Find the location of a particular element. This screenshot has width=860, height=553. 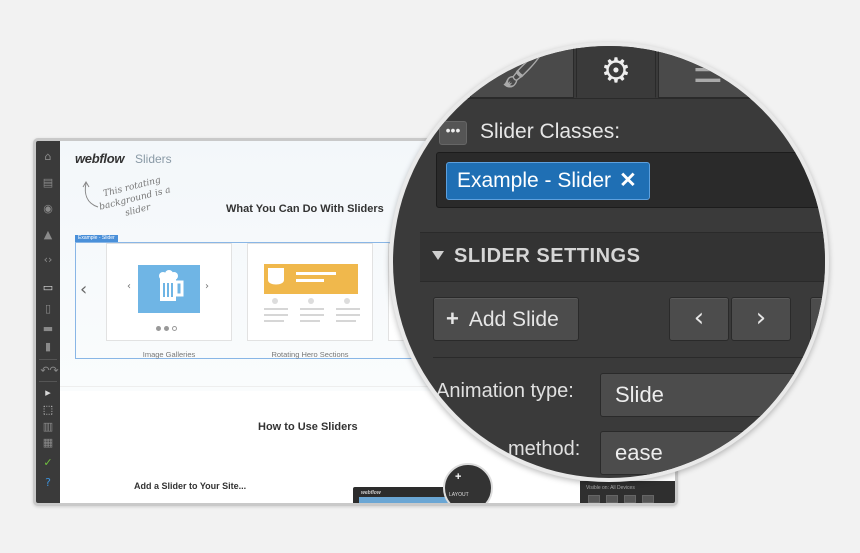

class-selector-icon: ••• is located at coordinates (453, 133).